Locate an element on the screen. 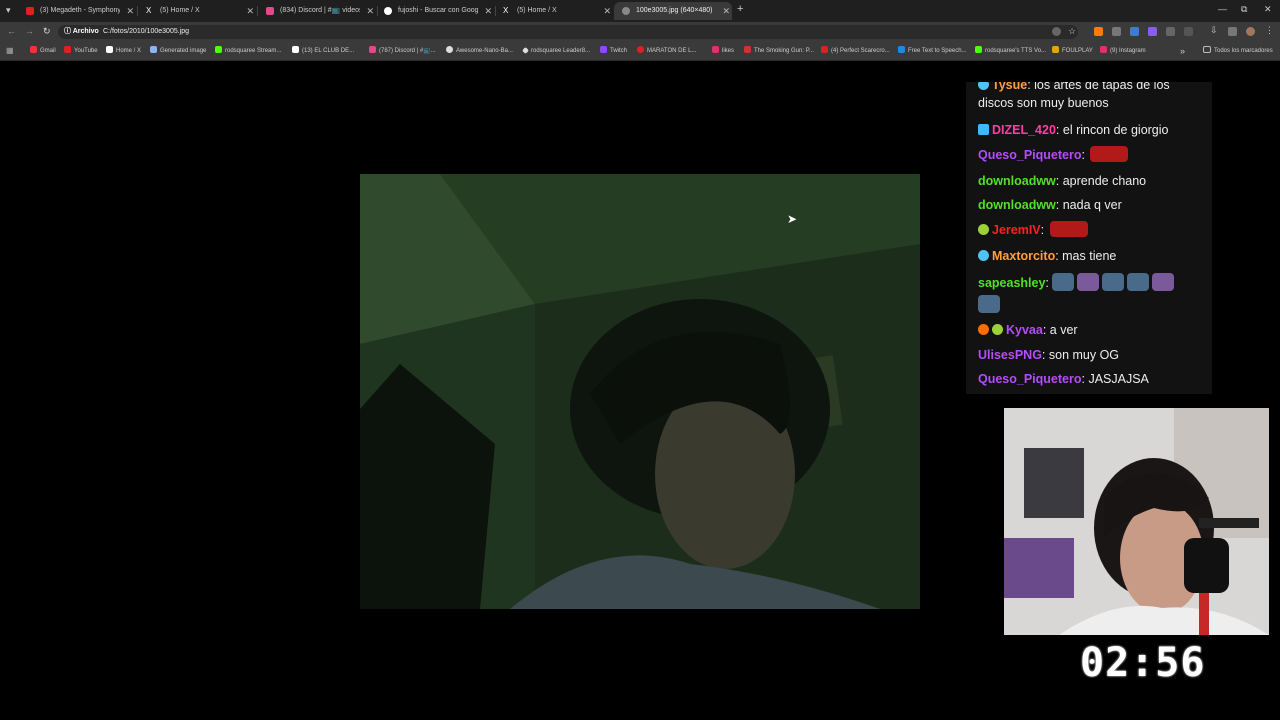  twitch-icon is located at coordinates (603, 49).